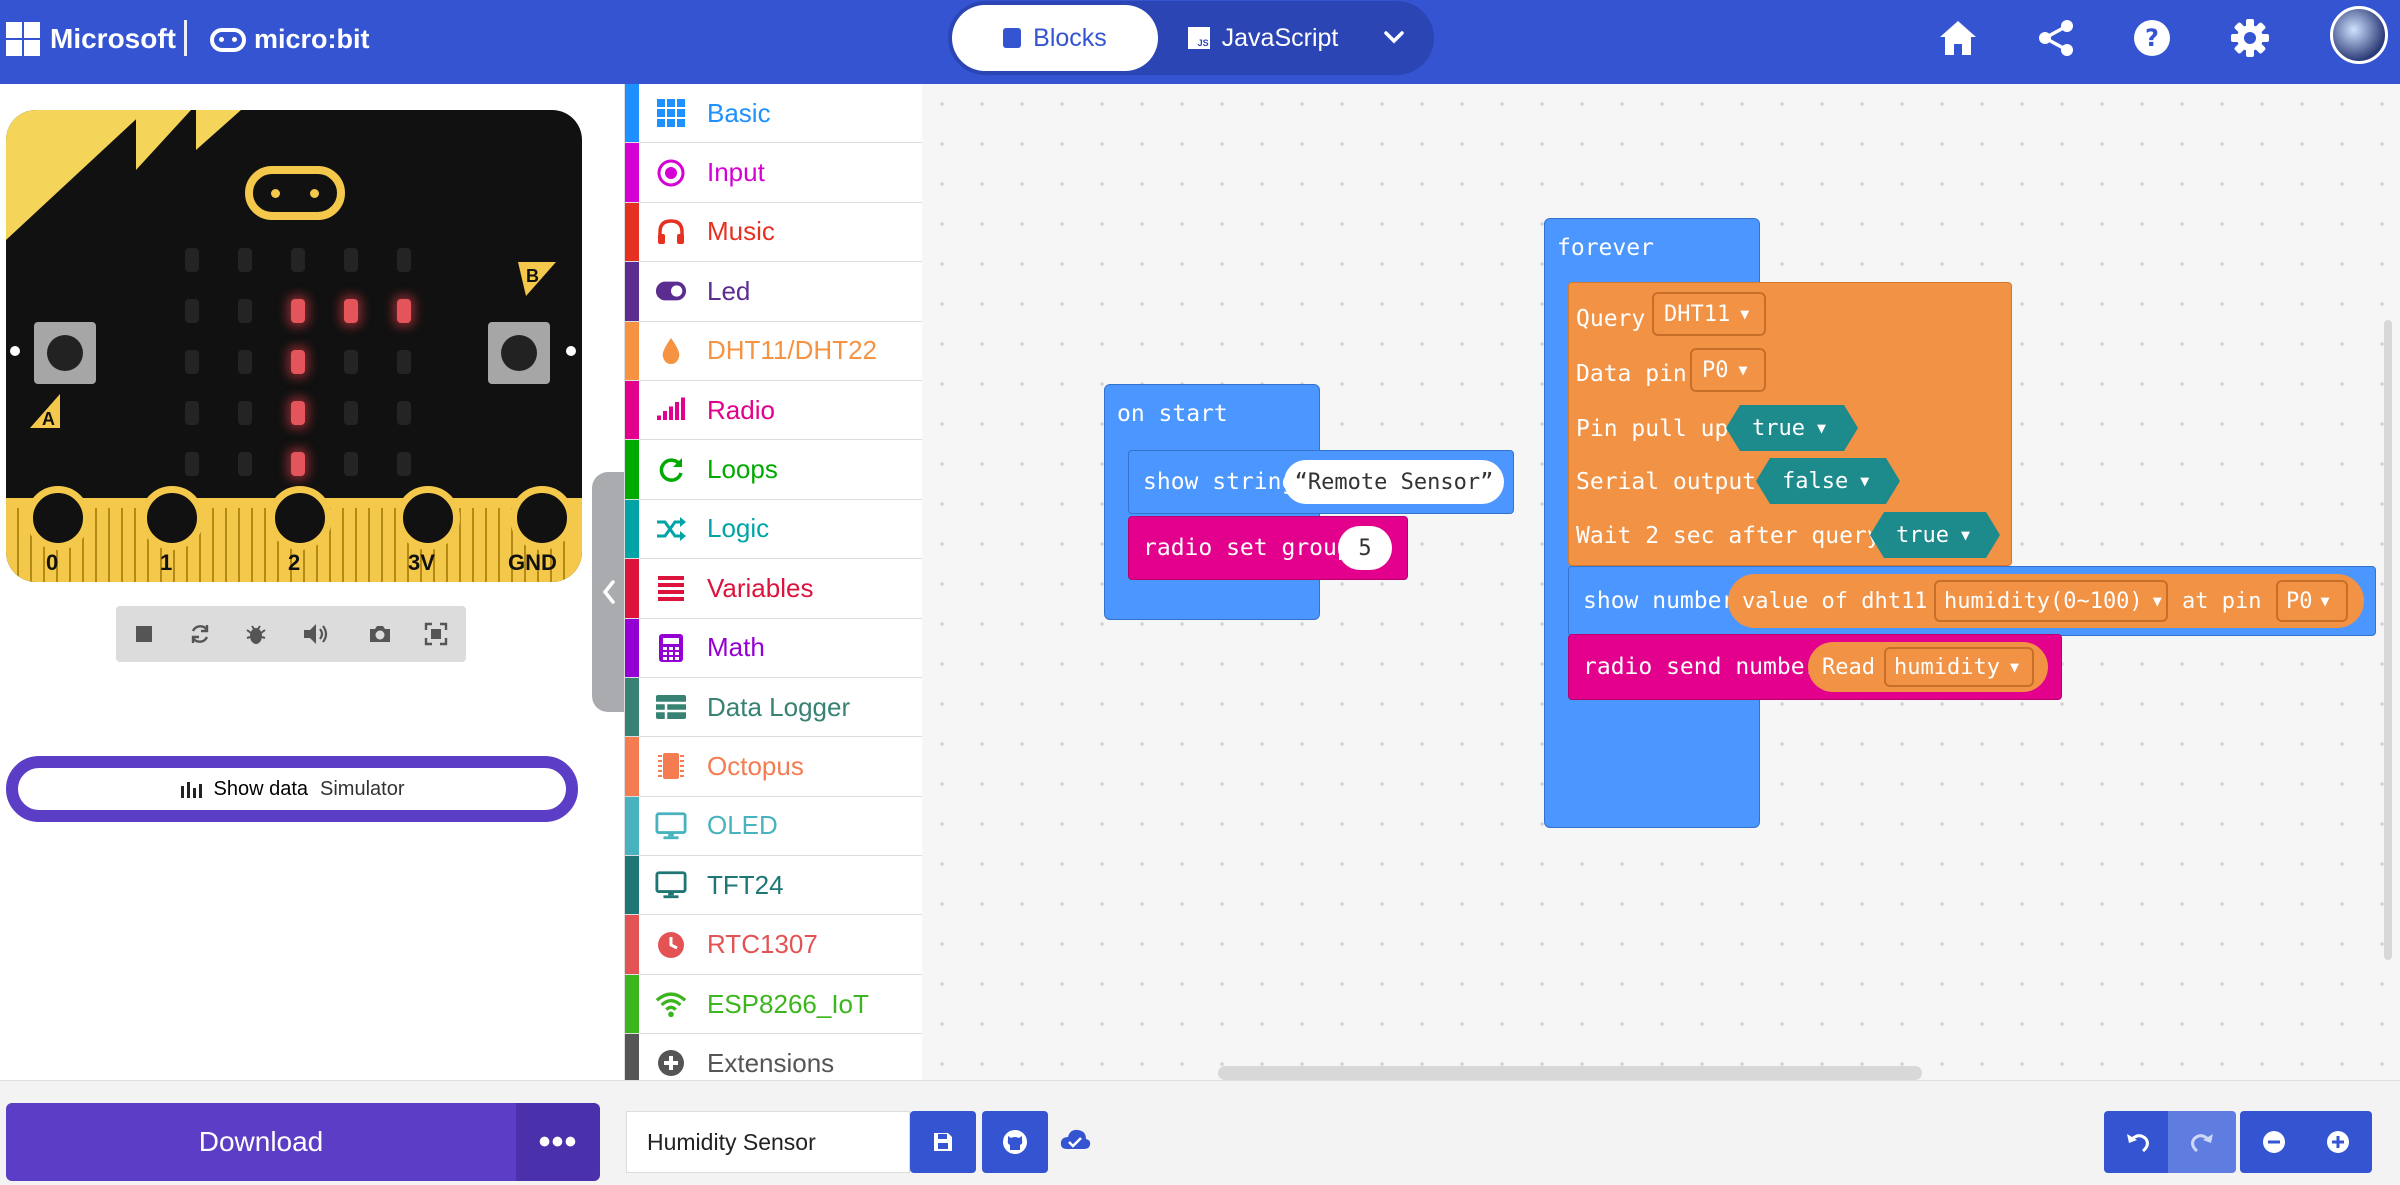  I want to click on tab-javascript: JS JavaScript, so click(1263, 38).